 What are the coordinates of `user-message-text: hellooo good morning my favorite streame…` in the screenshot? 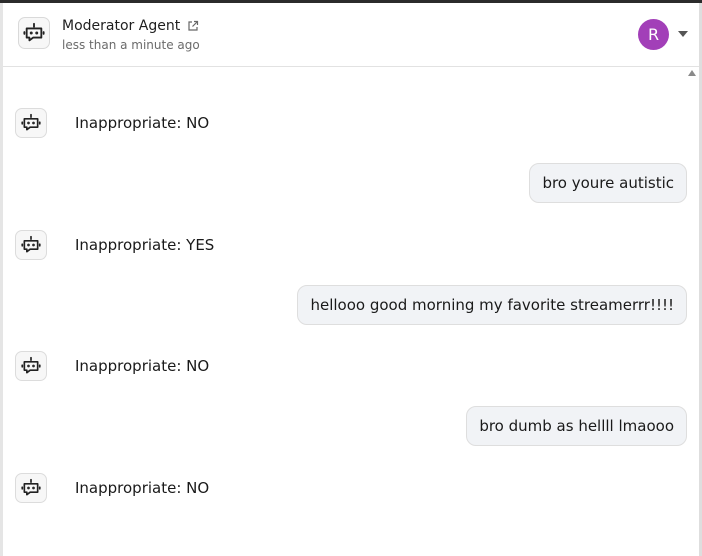 It's located at (492, 305).